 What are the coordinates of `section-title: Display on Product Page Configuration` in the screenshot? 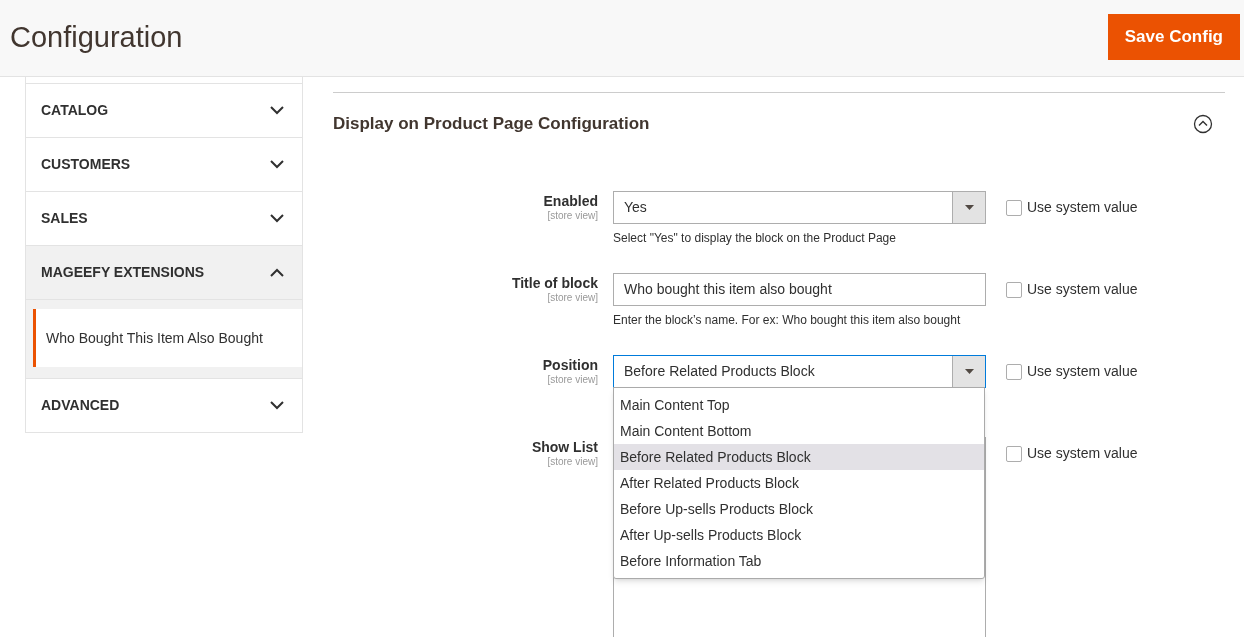 It's located at (491, 123).